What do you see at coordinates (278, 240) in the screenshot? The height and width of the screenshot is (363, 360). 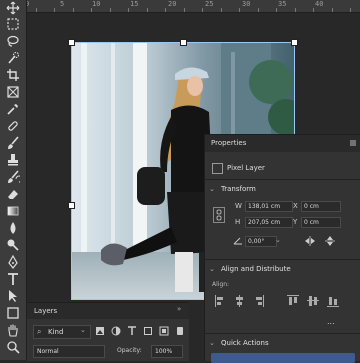 I see `angle-dropdown-icon: ⌄` at bounding box center [278, 240].